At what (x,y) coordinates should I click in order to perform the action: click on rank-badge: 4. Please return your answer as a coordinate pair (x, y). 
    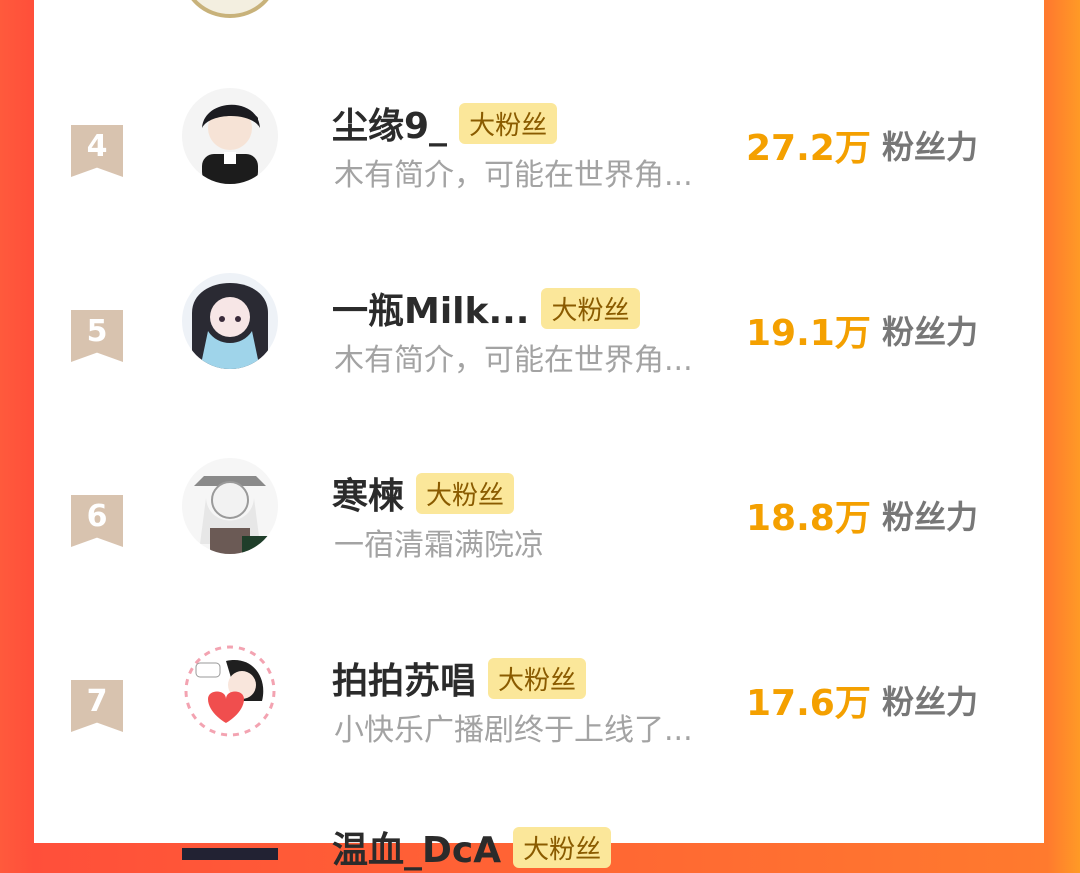
    Looking at the image, I should click on (97, 151).